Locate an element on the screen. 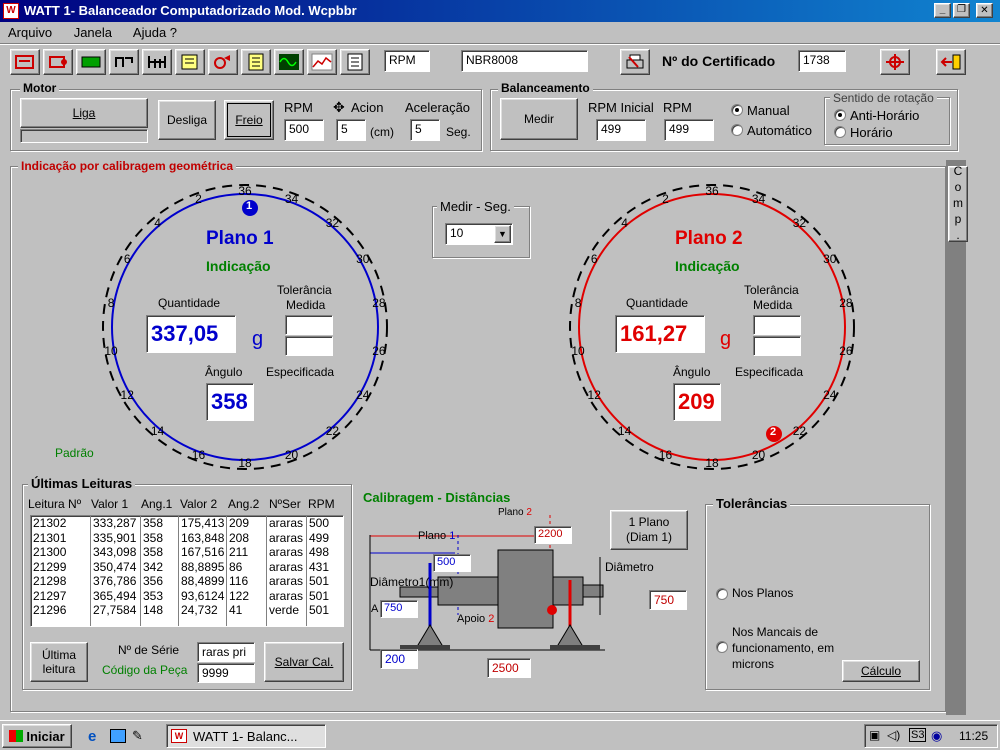 The width and height of the screenshot is (1000, 750). serie-input: raras pri is located at coordinates (226, 652).